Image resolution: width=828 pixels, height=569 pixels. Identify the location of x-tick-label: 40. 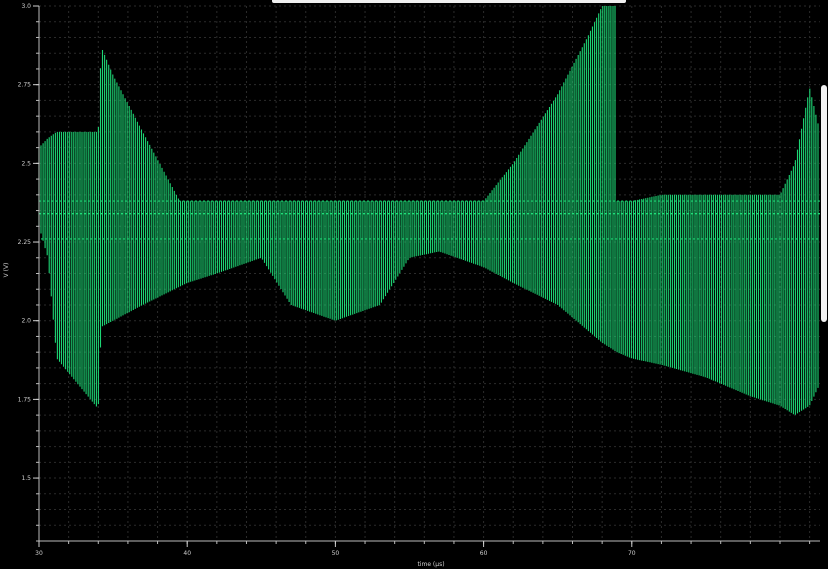
(187, 553).